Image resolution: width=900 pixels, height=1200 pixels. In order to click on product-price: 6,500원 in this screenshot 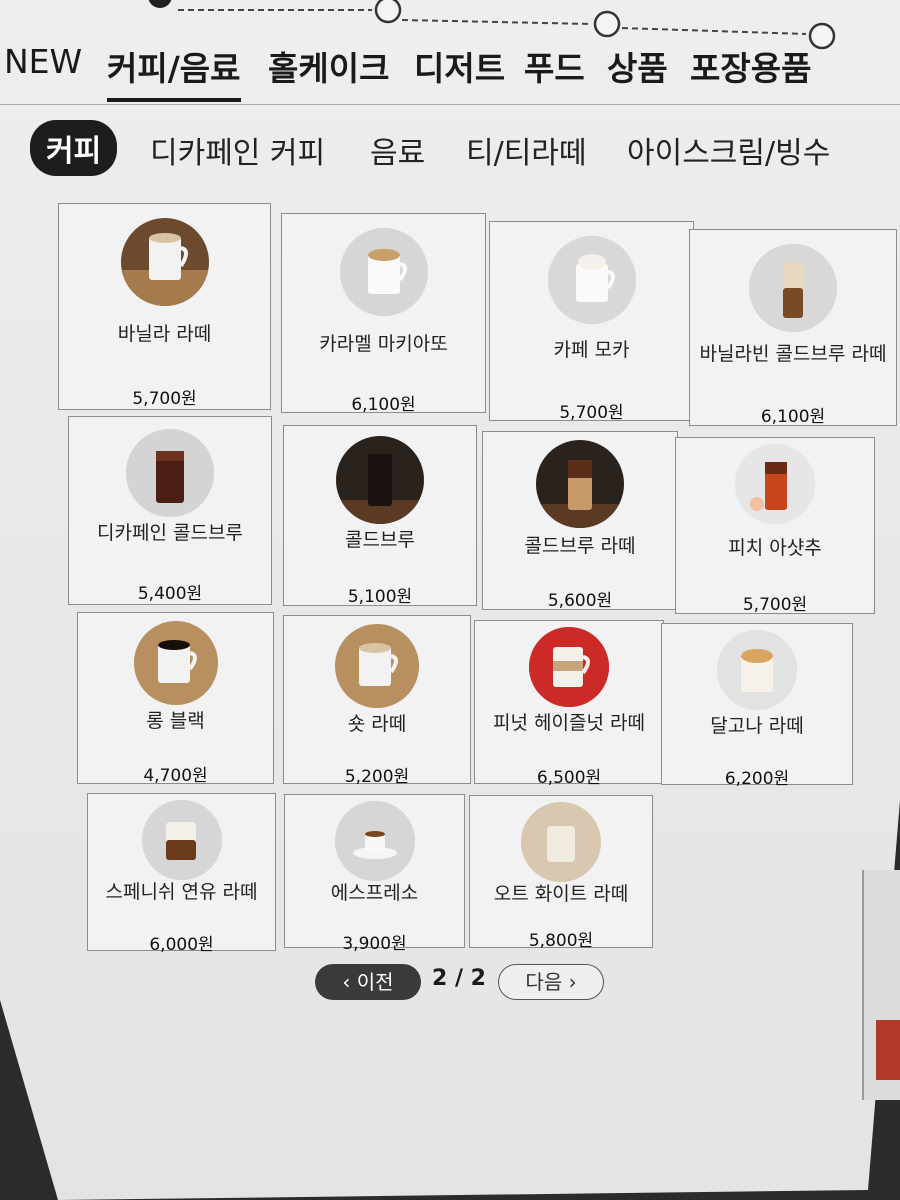, I will do `click(569, 778)`.